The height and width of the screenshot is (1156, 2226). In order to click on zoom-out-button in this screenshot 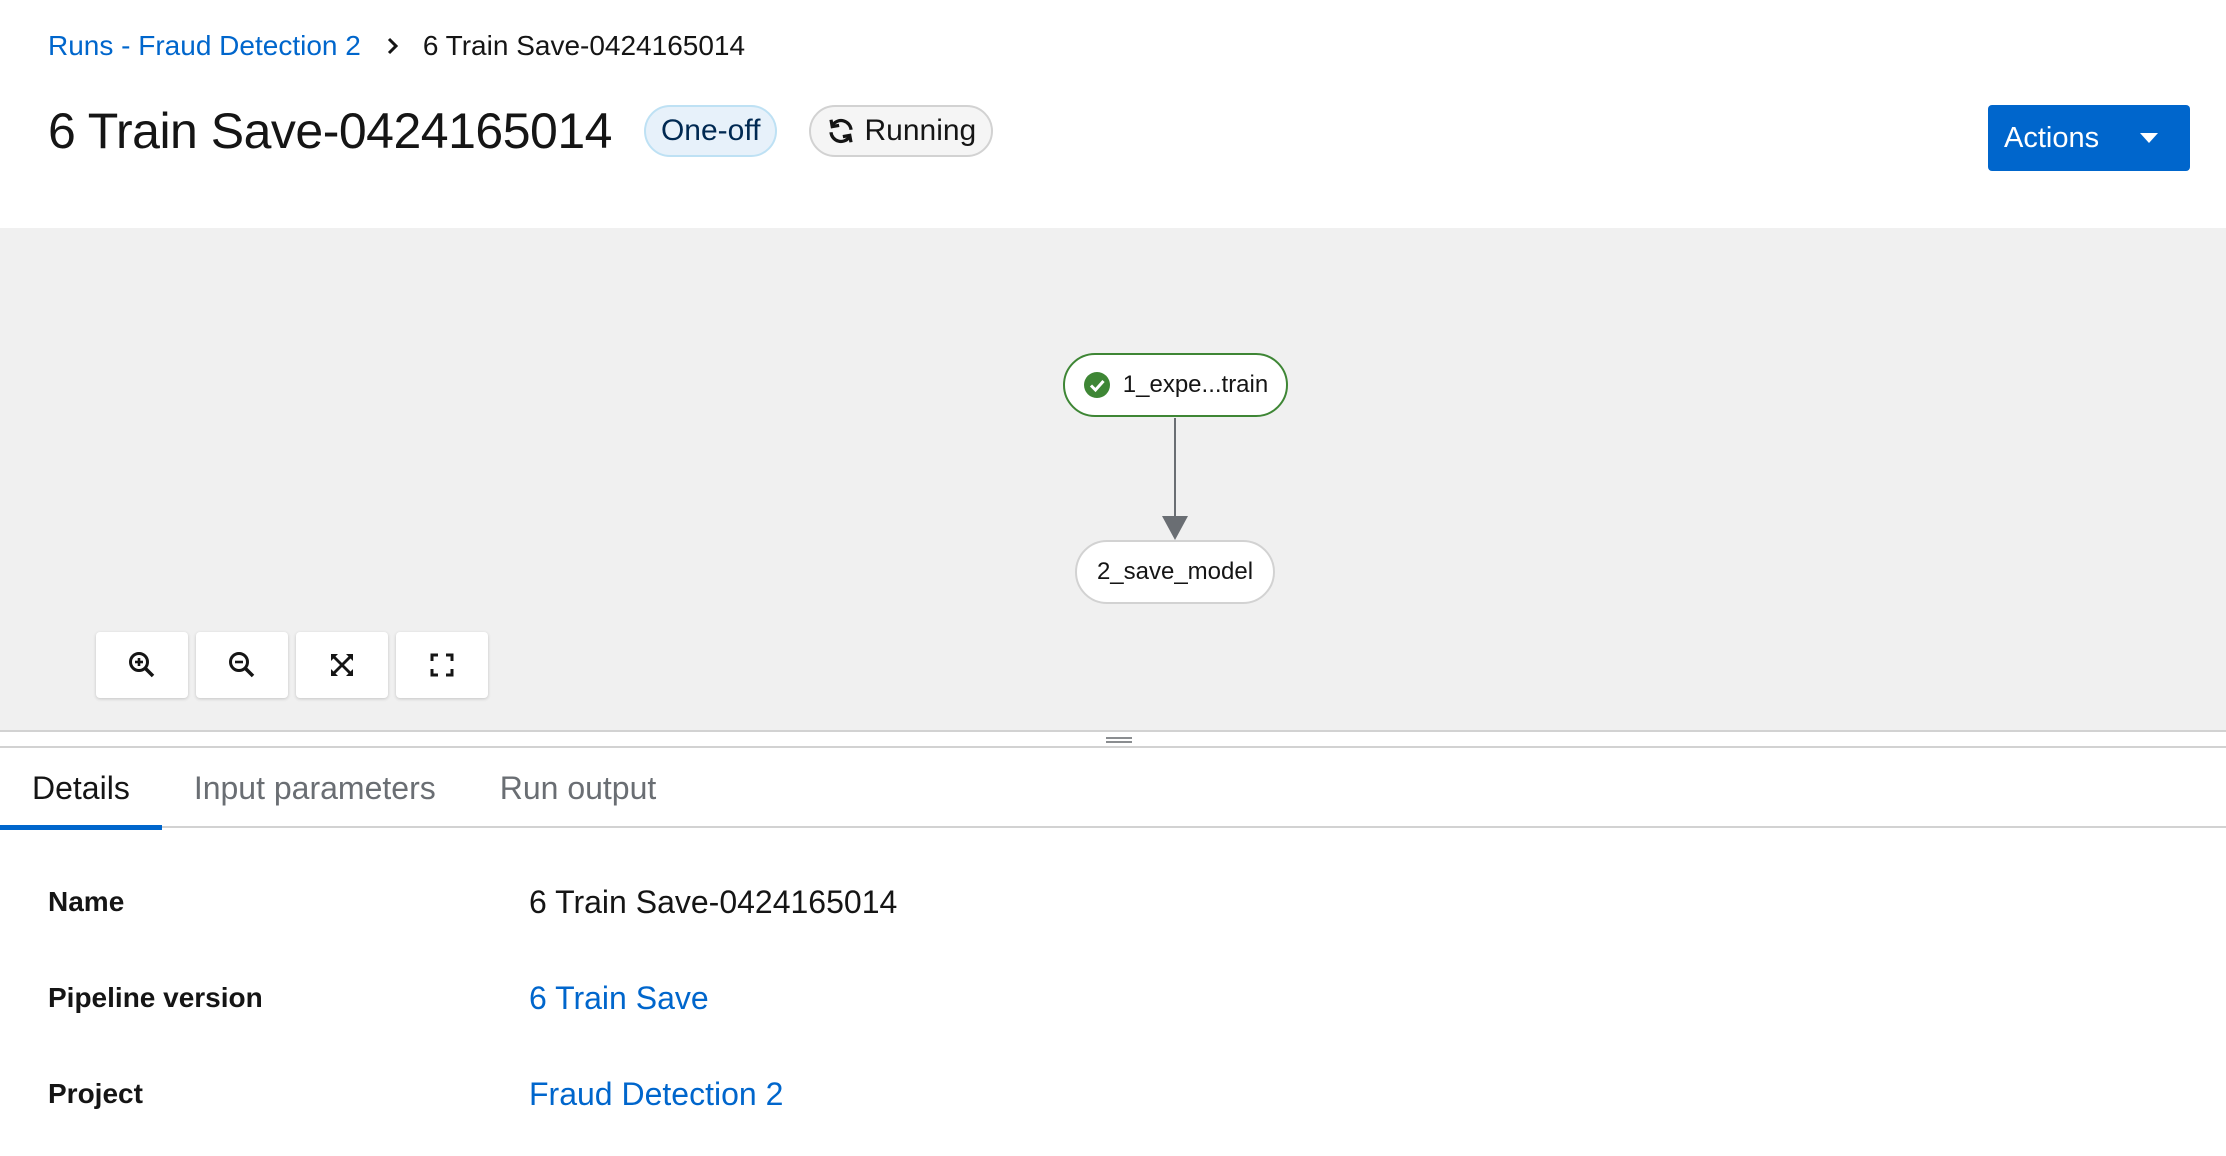, I will do `click(242, 665)`.